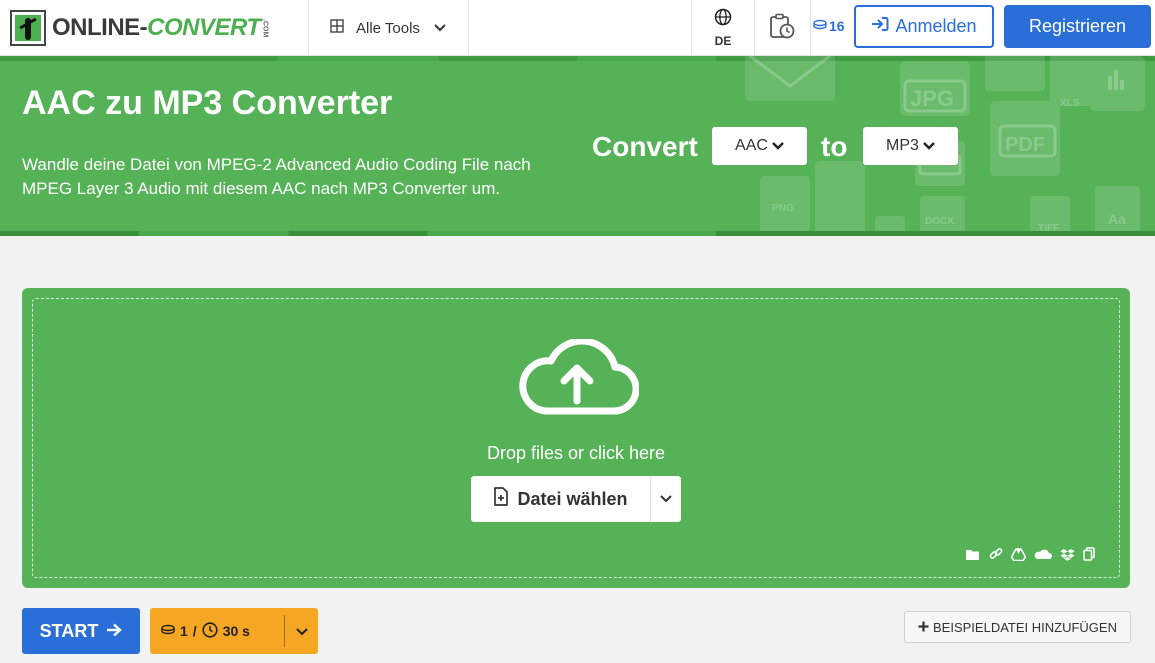 The height and width of the screenshot is (663, 1155). I want to click on svg-text: PDF, so click(1025, 145).